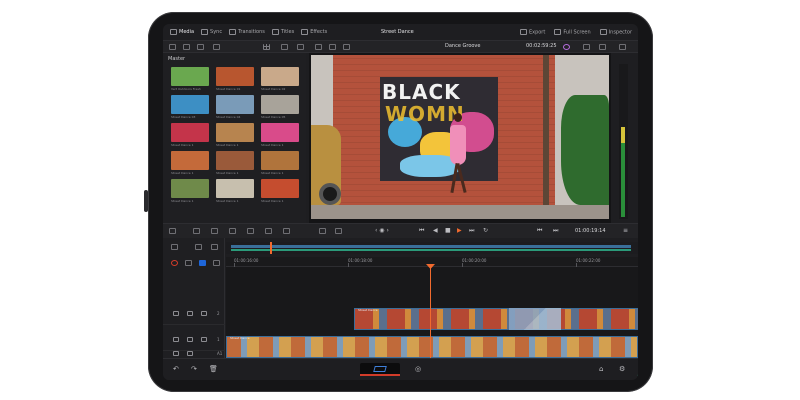  Describe the element at coordinates (176, 369) in the screenshot. I see `undo-icon: ↶` at that location.